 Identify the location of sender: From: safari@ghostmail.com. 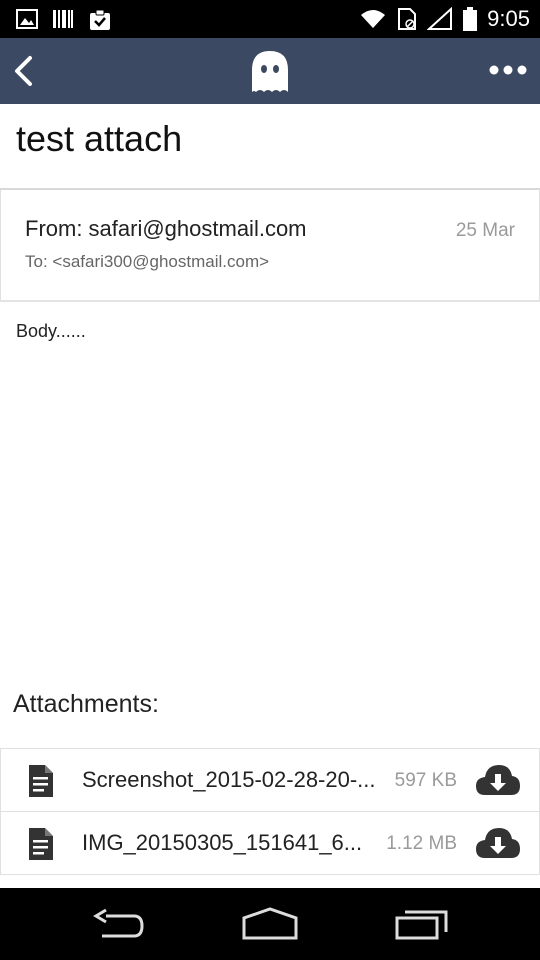
(166, 228).